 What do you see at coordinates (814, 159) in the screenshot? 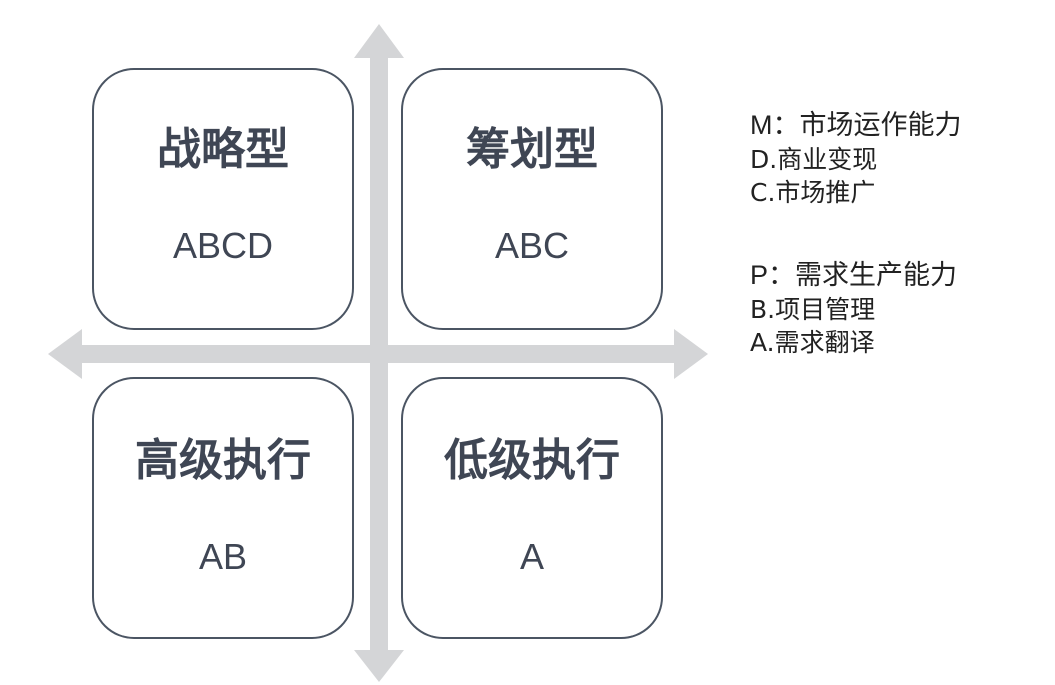
I see `legend-item: D.商业变现` at bounding box center [814, 159].